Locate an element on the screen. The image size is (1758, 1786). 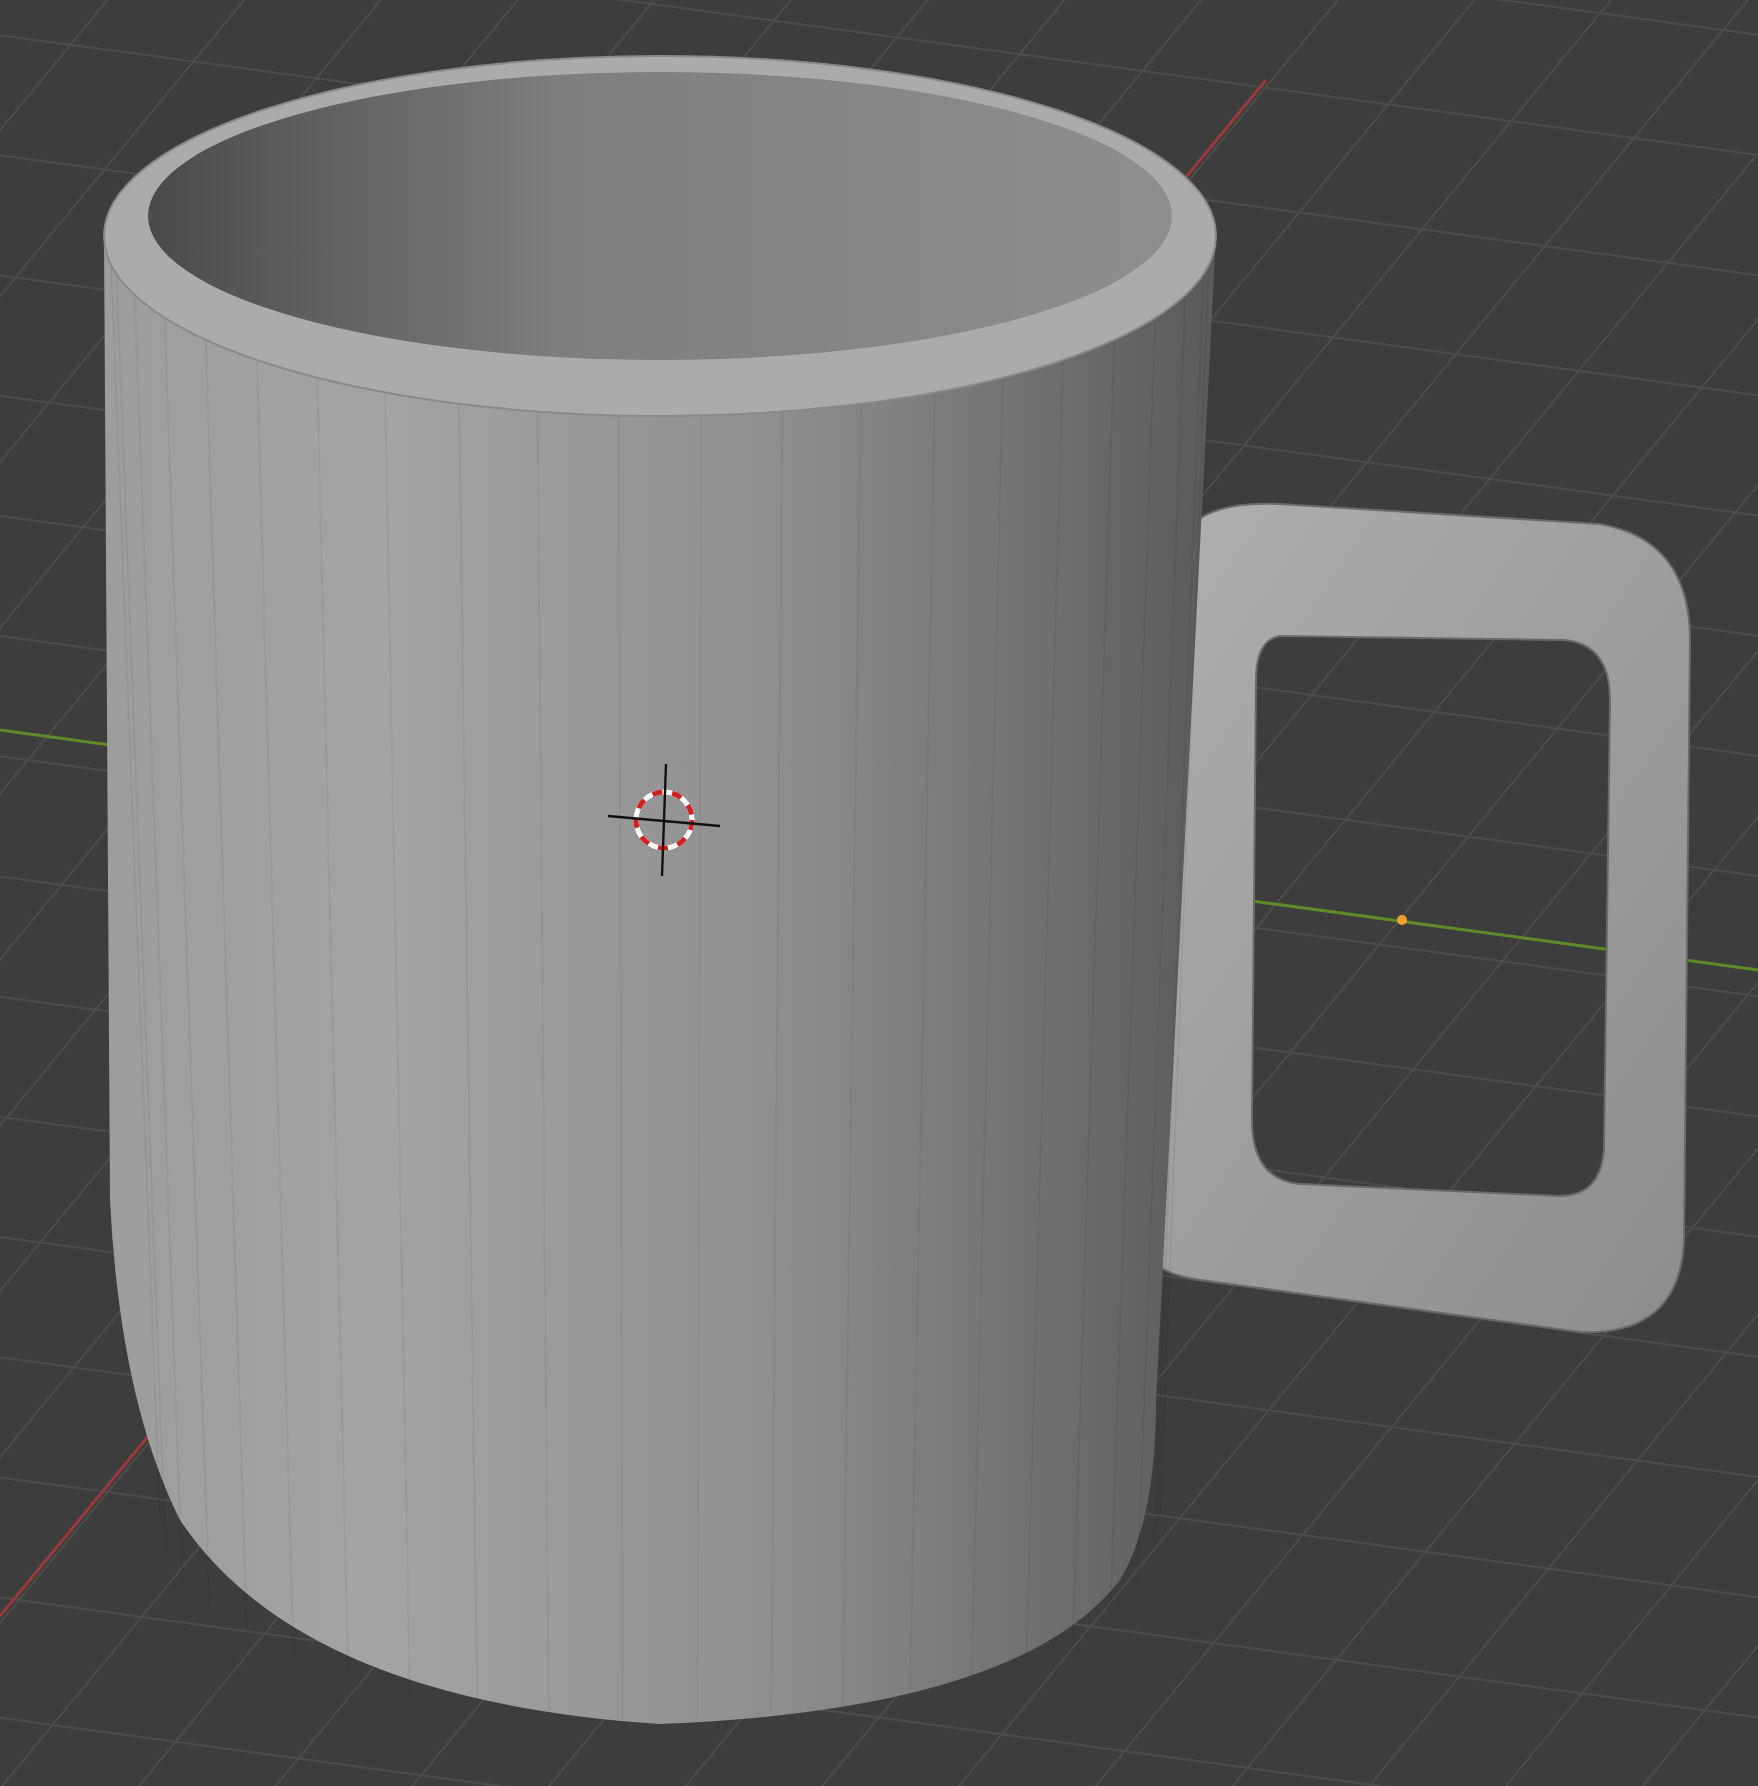
origin-dot is located at coordinates (1402, 920).